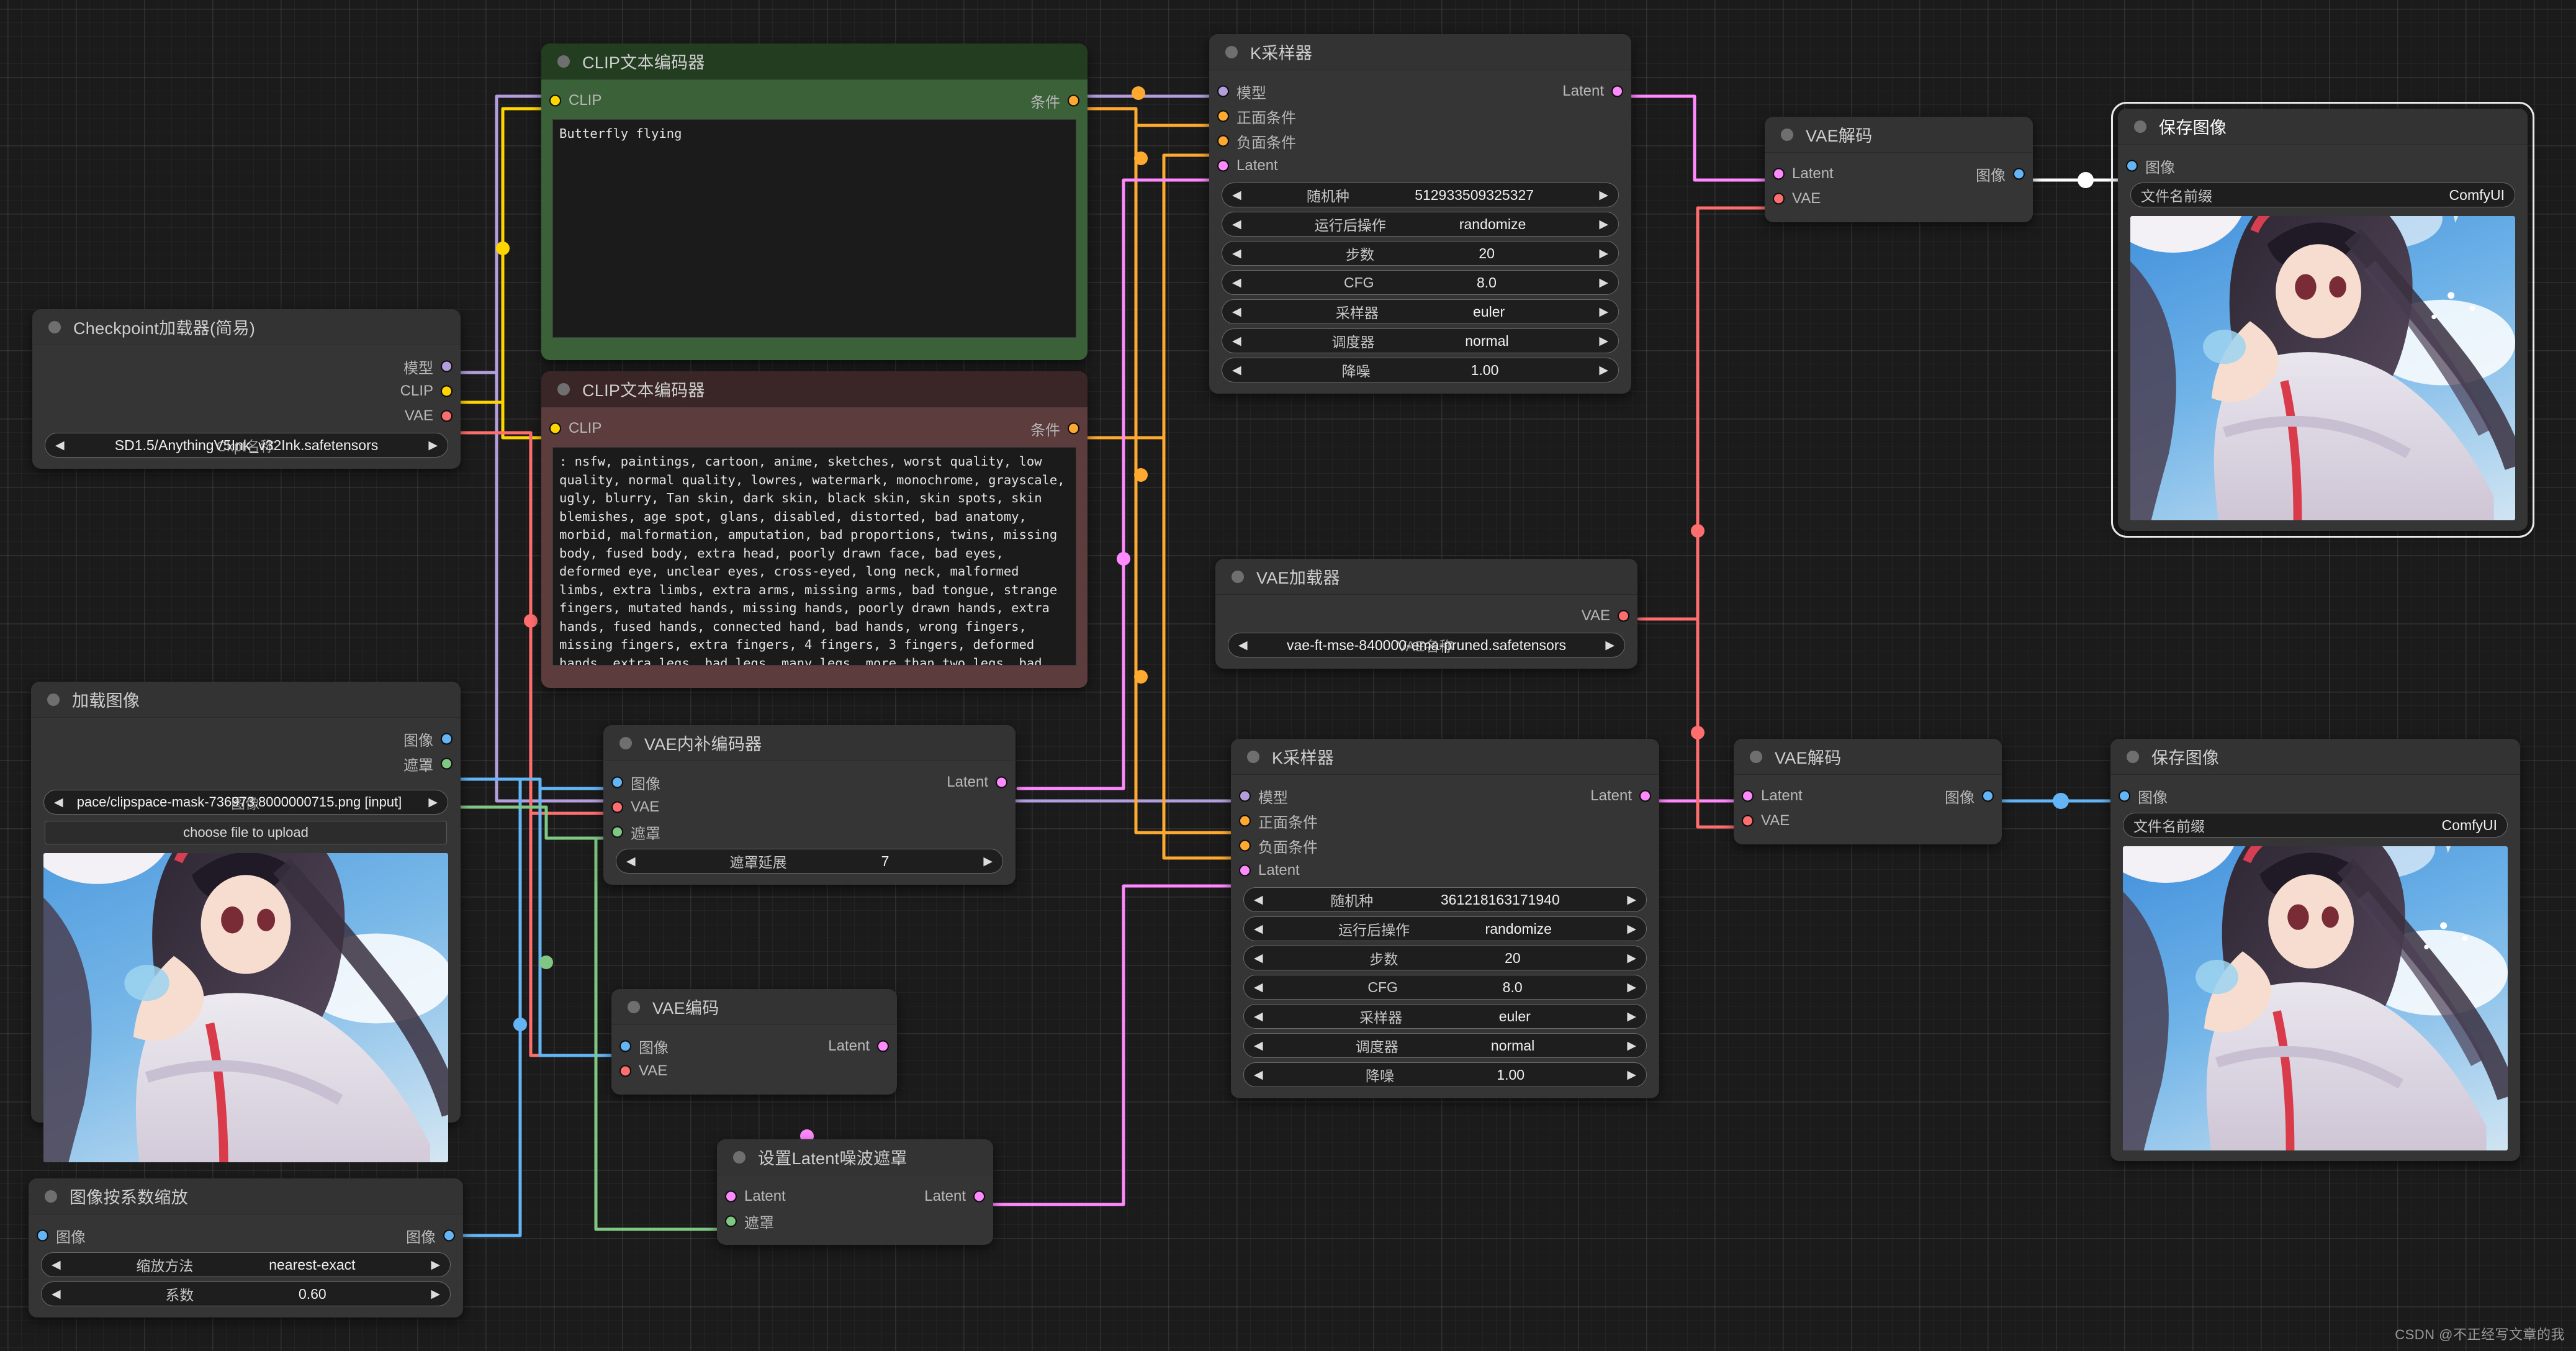 The image size is (2576, 1351). Describe the element at coordinates (246, 327) in the screenshot. I see `node-title-bar: Checkpoint加载器(简易)` at that location.